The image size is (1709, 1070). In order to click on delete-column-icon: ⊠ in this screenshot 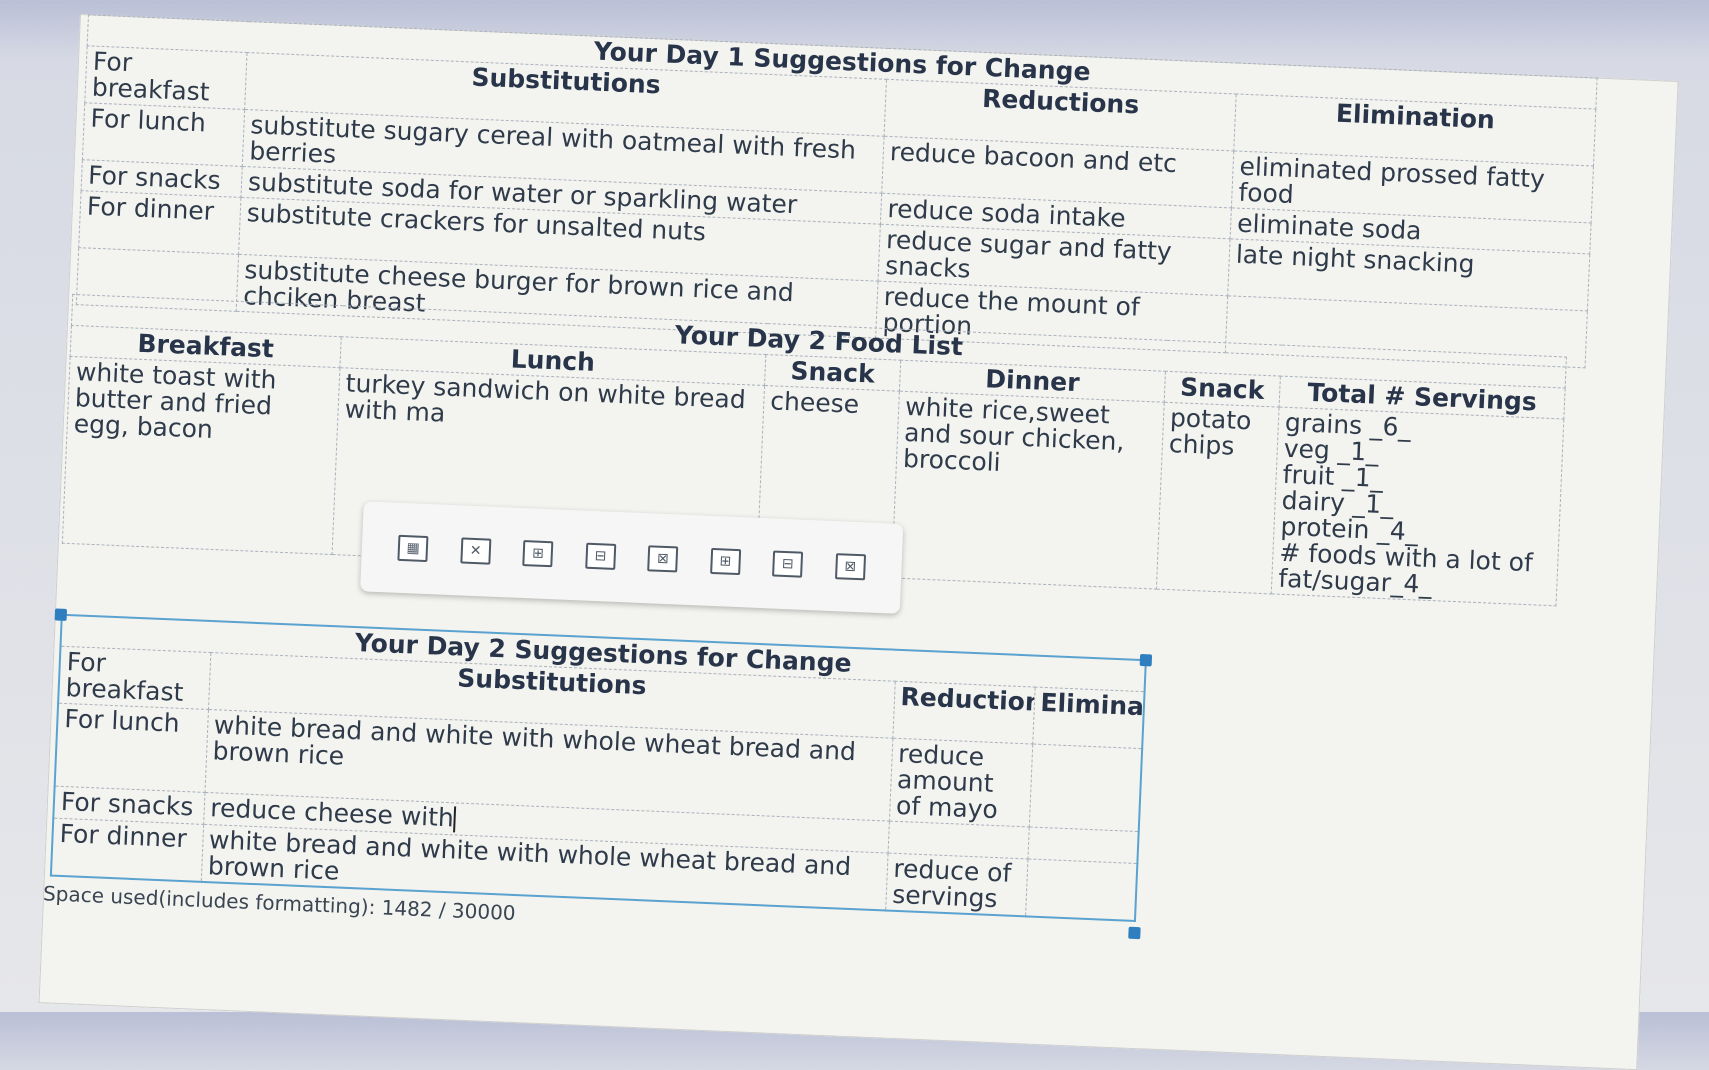, I will do `click(850, 567)`.